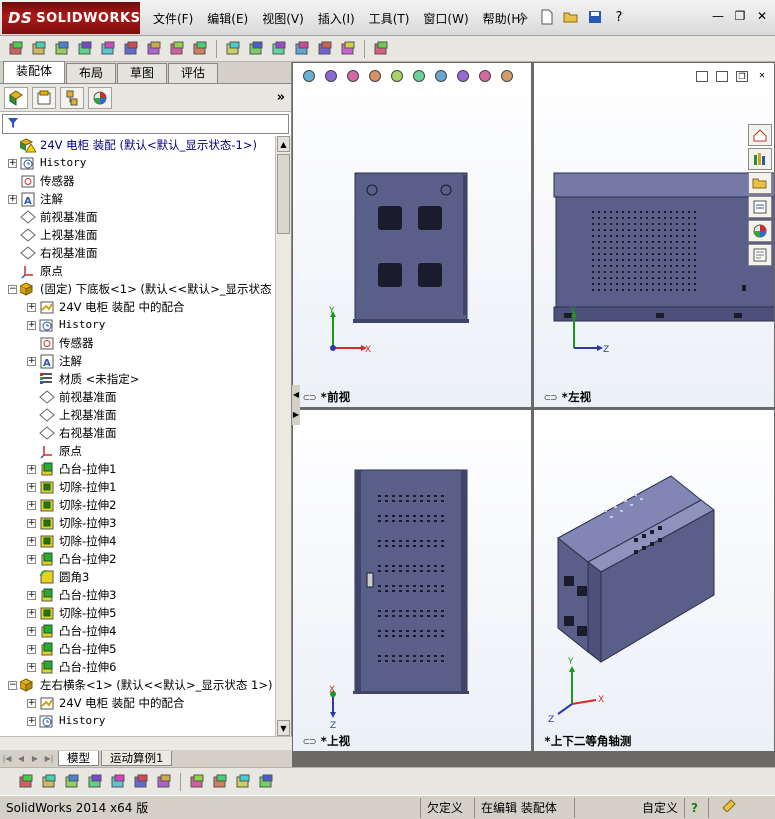 The height and width of the screenshot is (819, 775). What do you see at coordinates (445, 19) in the screenshot?
I see `menu-window: 窗口(W)` at bounding box center [445, 19].